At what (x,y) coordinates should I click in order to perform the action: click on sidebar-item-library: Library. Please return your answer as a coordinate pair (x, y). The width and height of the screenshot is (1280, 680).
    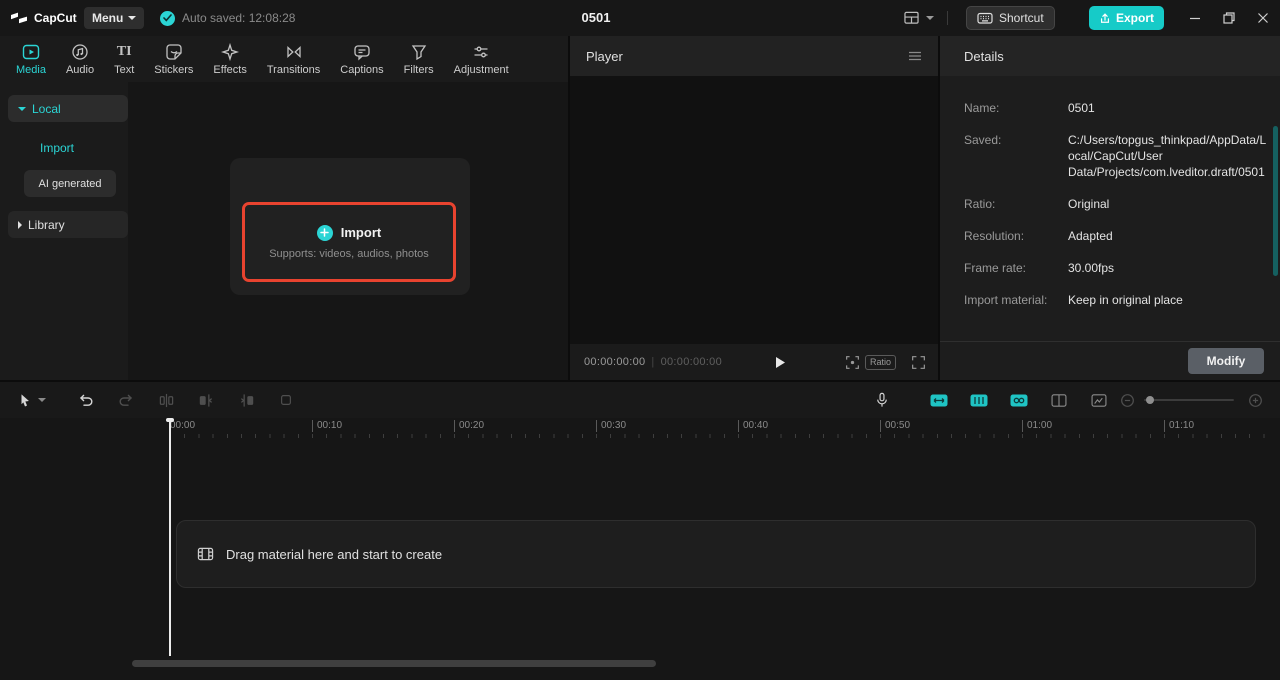
    Looking at the image, I should click on (68, 224).